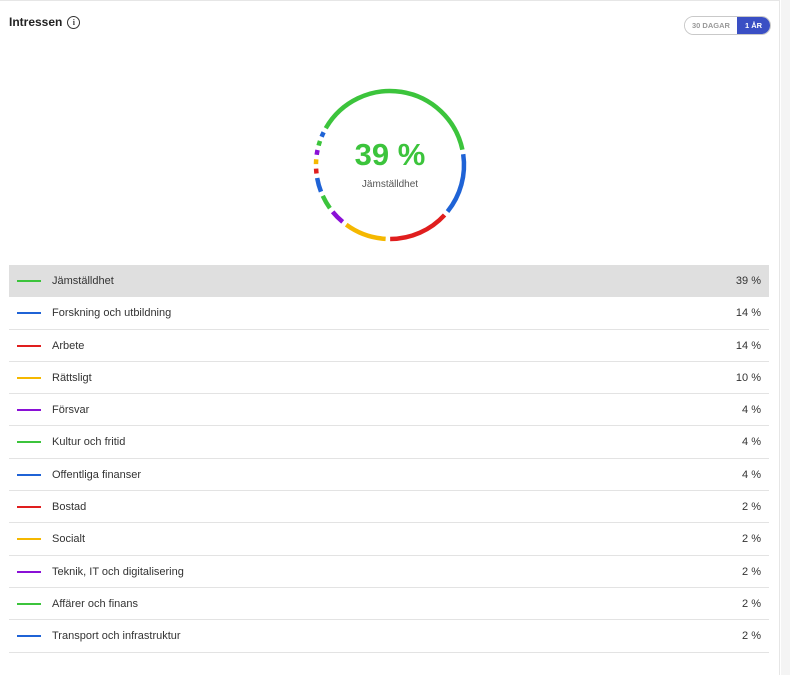 This screenshot has width=790, height=675. I want to click on scrollbar-track, so click(785, 337).